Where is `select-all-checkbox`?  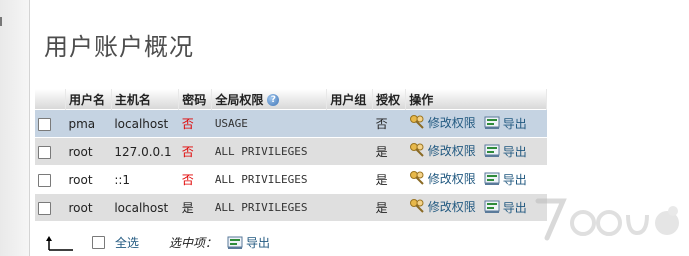
select-all-checkbox is located at coordinates (98, 242).